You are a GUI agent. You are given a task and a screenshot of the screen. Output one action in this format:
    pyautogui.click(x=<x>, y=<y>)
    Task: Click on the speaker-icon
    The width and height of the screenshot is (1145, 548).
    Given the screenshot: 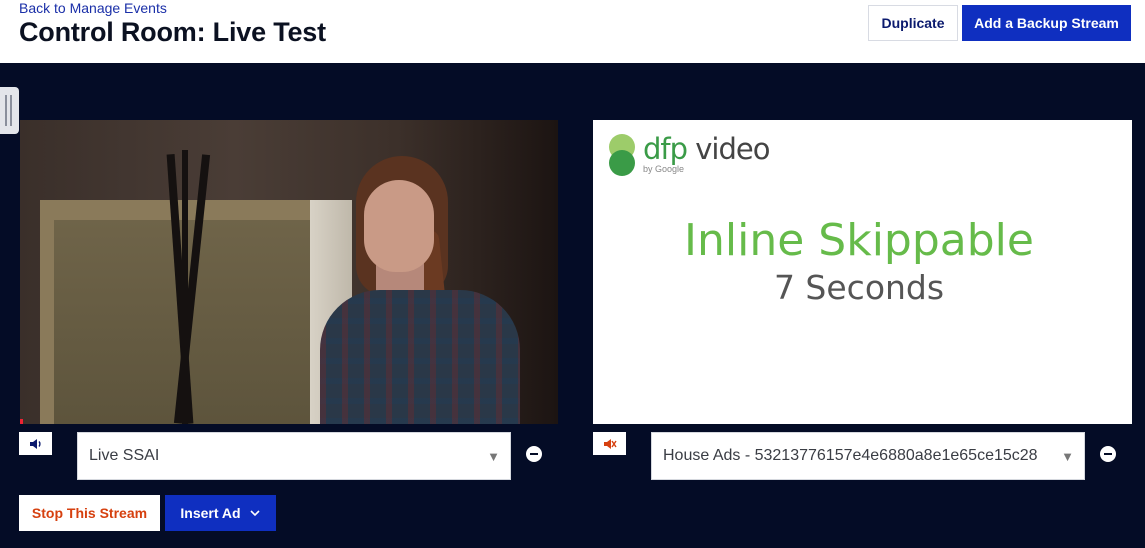 What is the action you would take?
    pyautogui.click(x=35, y=443)
    